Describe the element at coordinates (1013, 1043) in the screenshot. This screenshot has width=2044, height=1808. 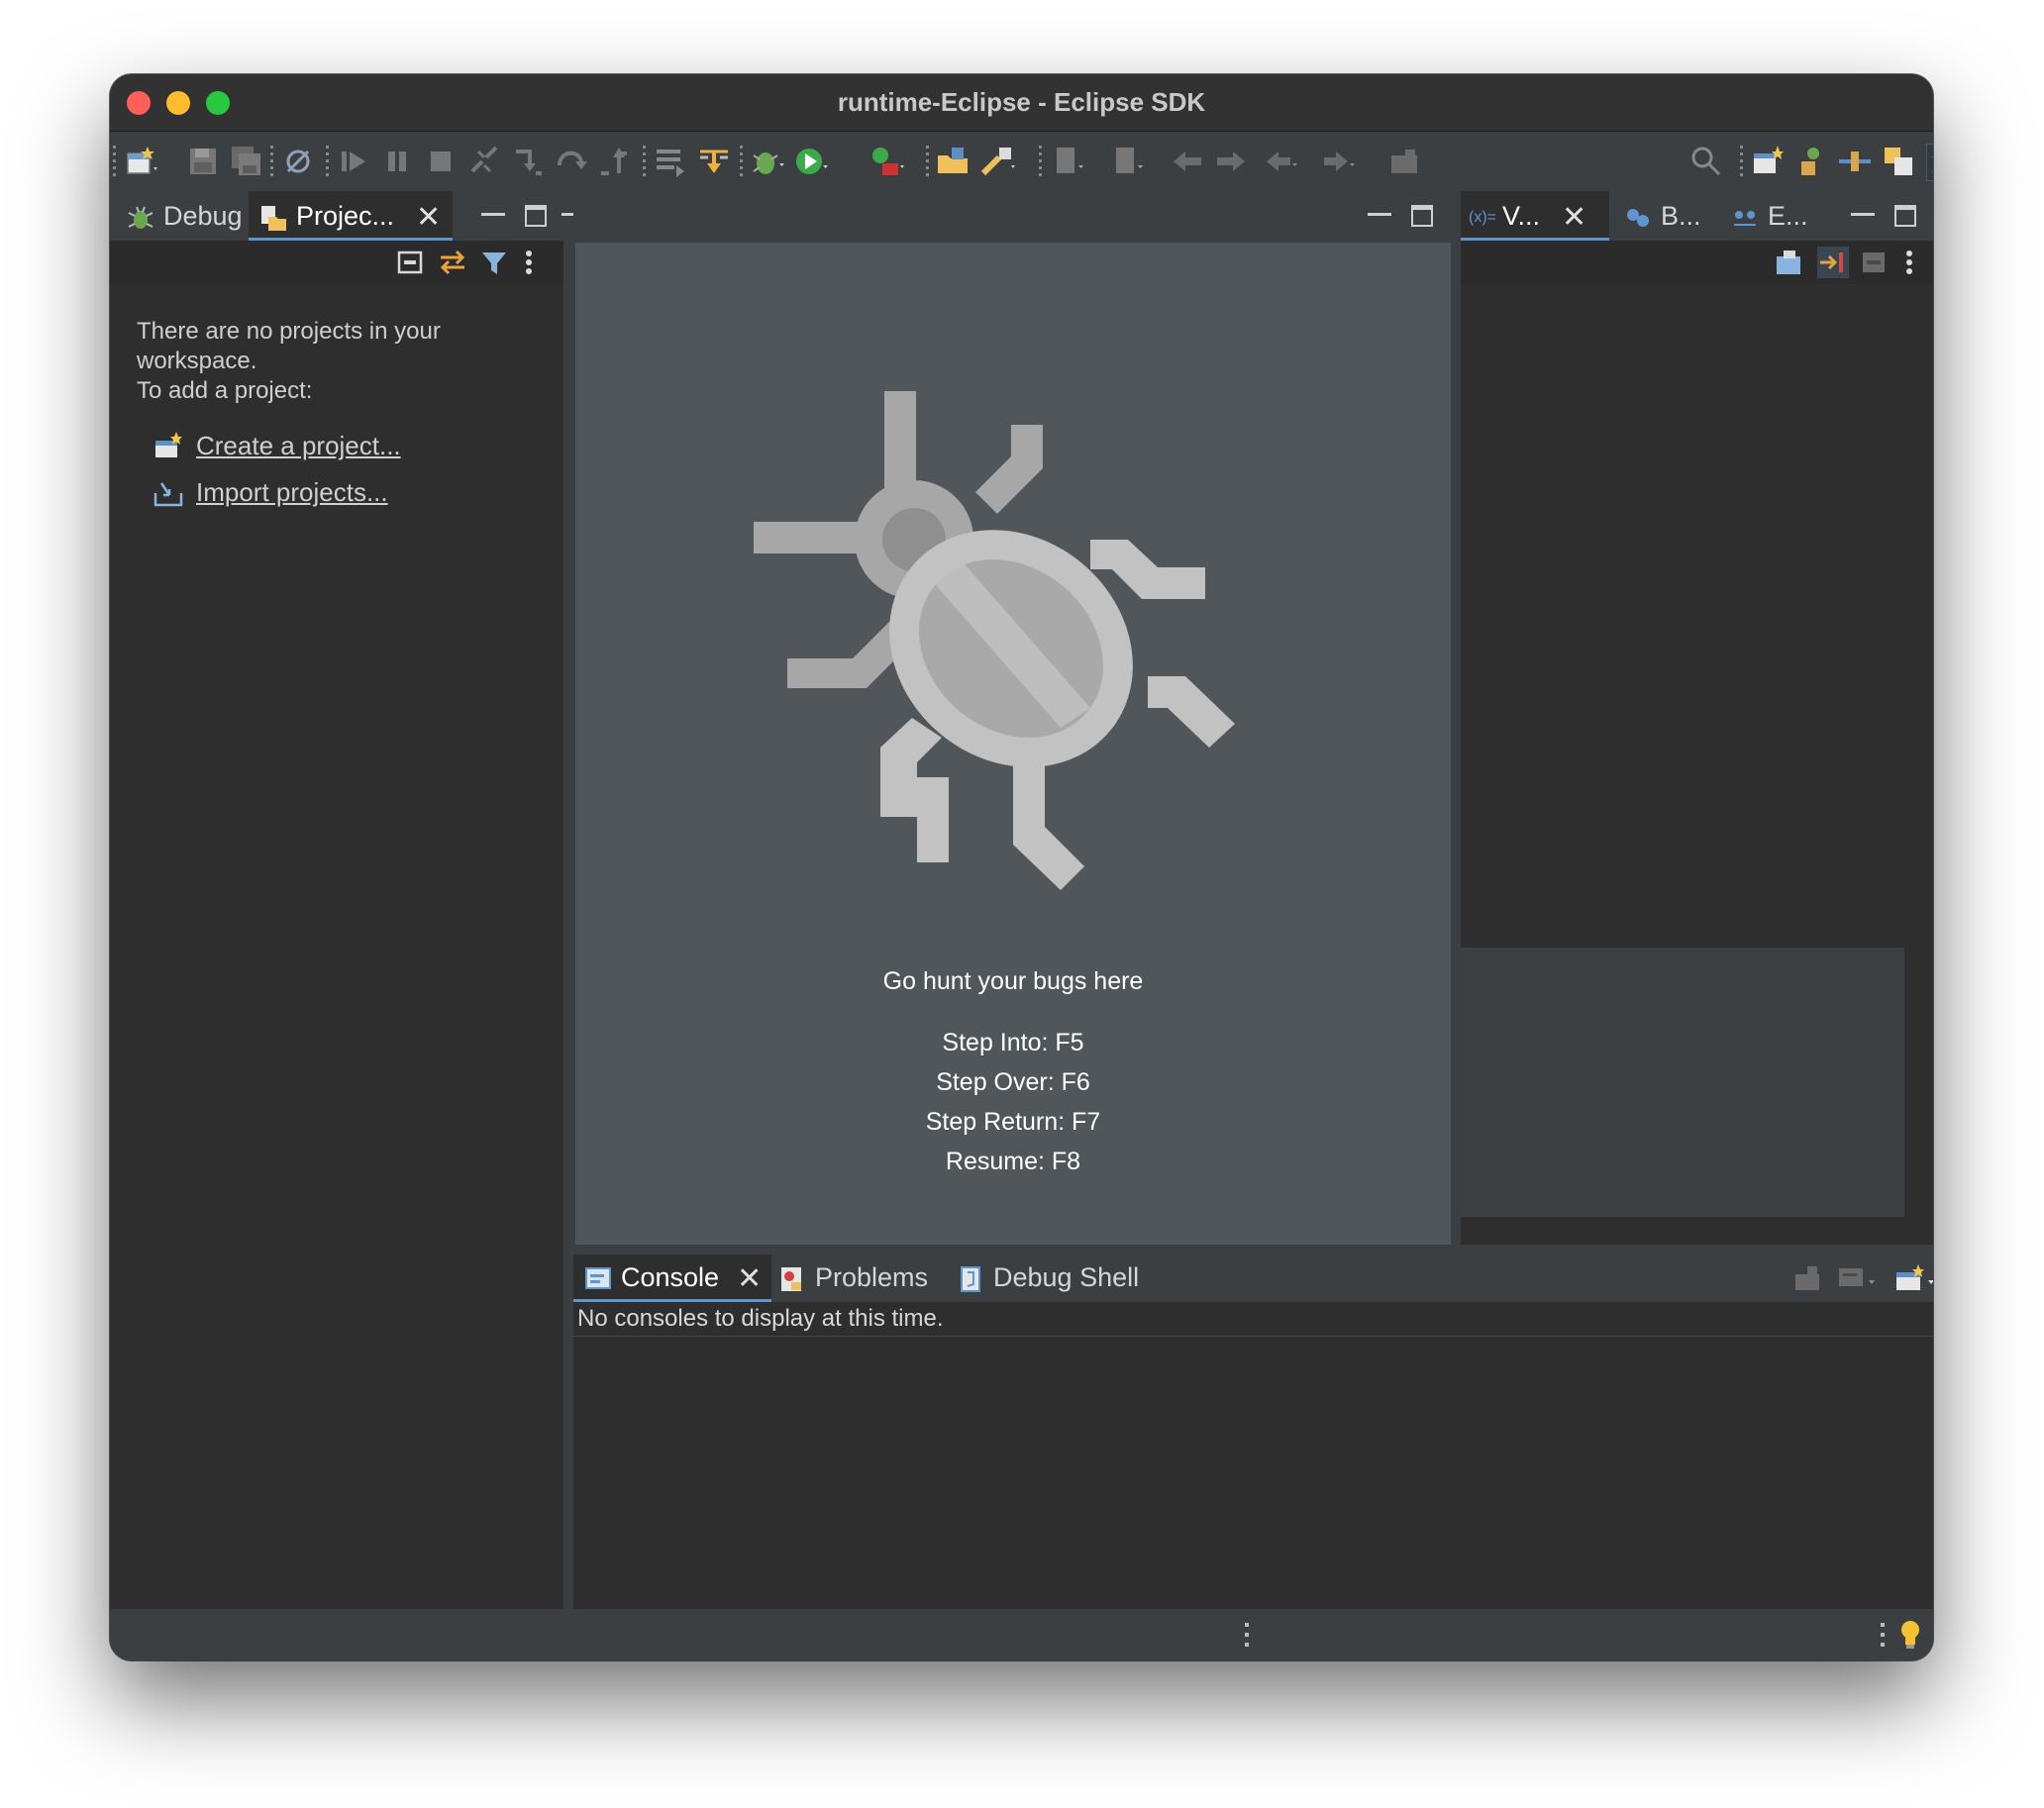
I see `shortcut-step-into: Step Into: F5` at that location.